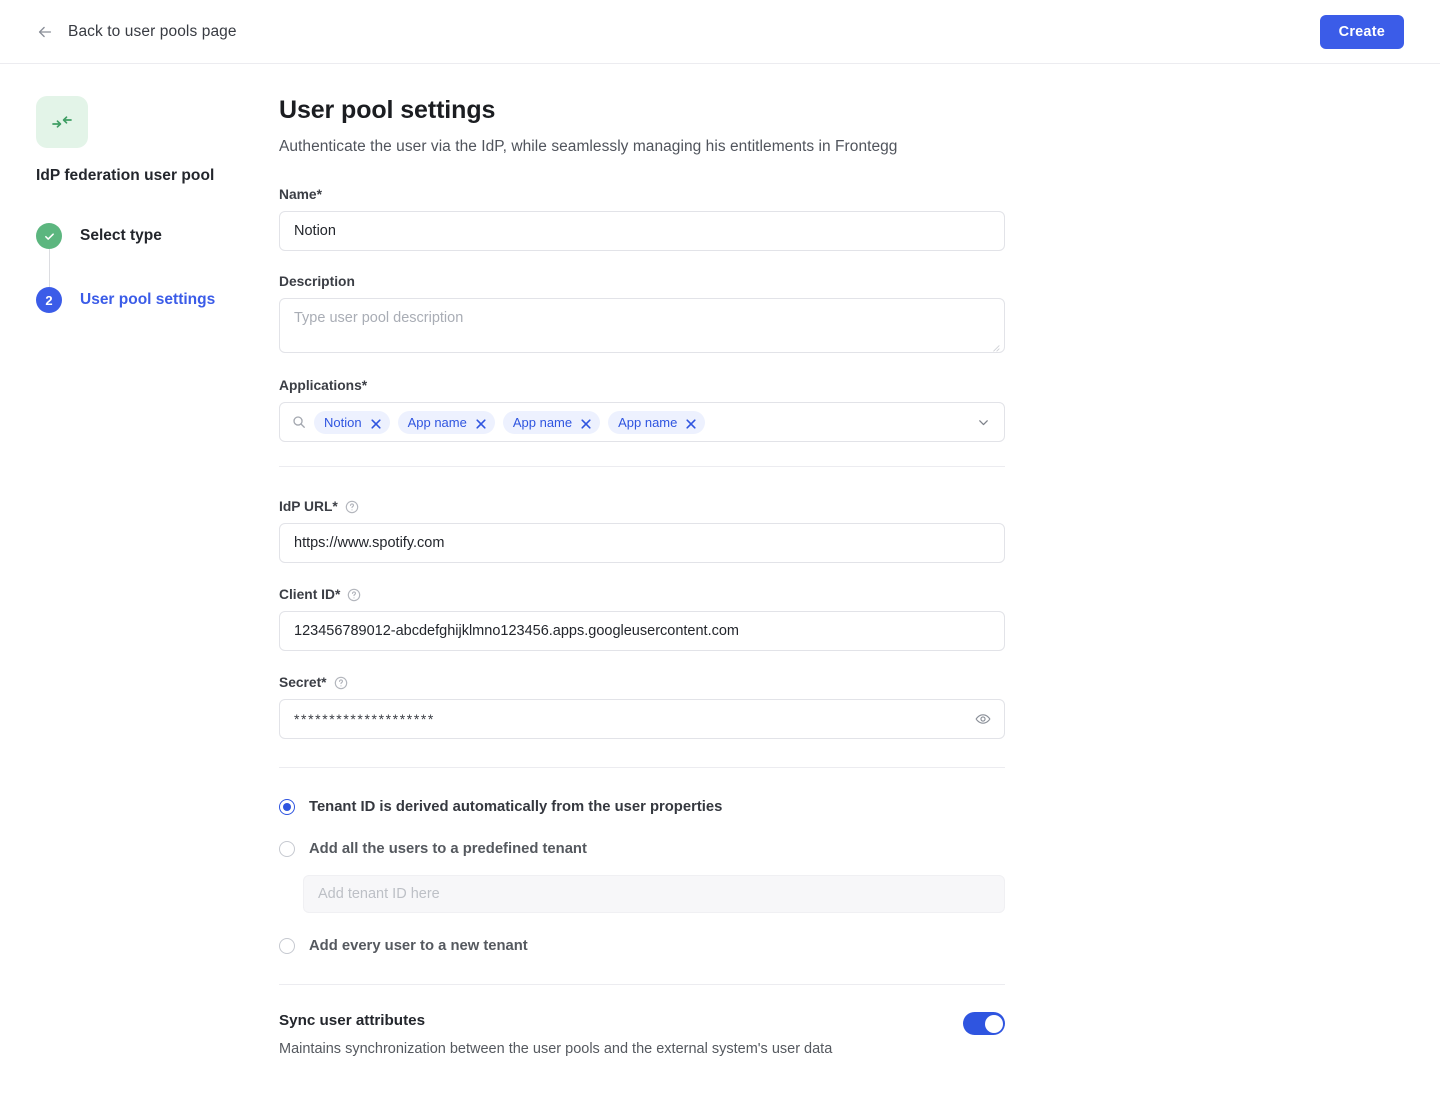  I want to click on idp-federation-icon, so click(62, 122).